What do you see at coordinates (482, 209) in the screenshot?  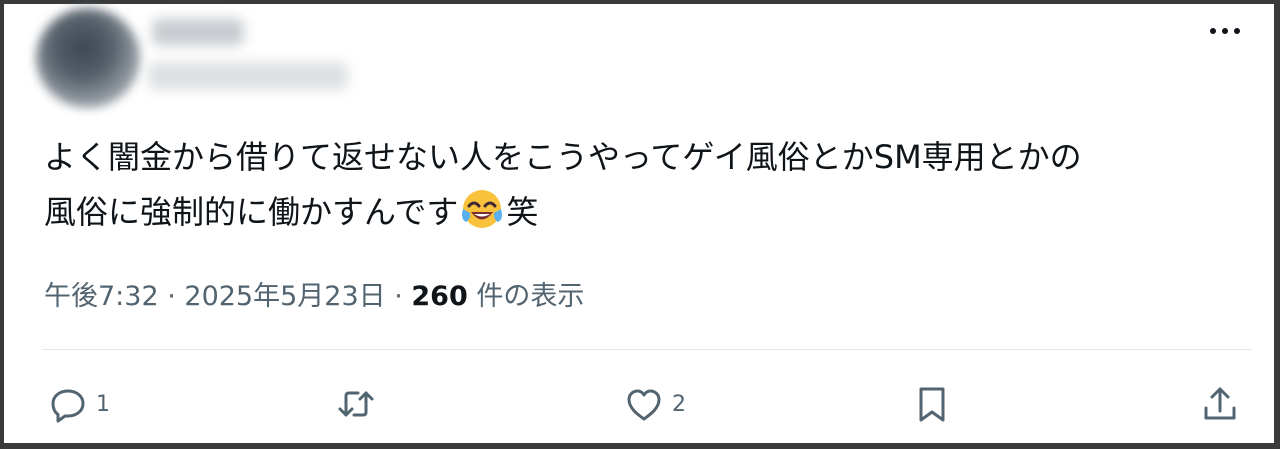 I see `face-with-tears-of-joy-icon` at bounding box center [482, 209].